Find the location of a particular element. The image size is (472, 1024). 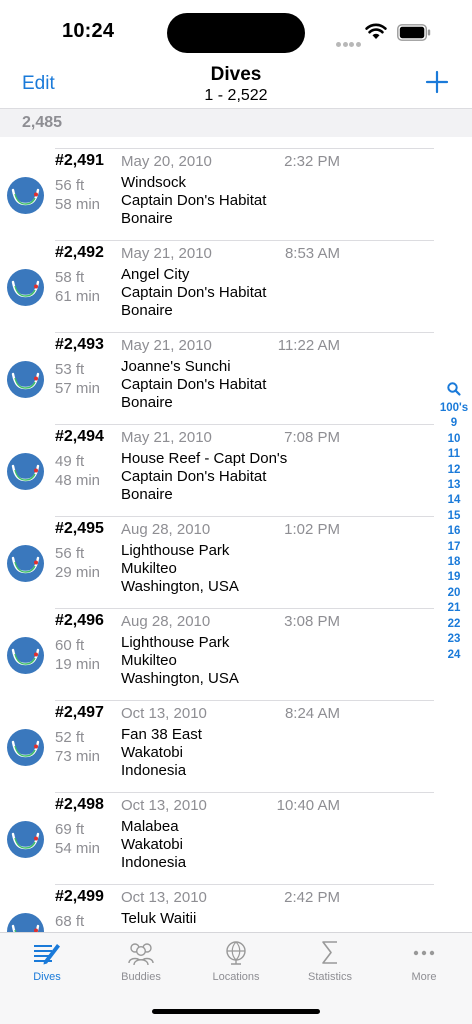

dive-number: #2,495 is located at coordinates (79, 528).